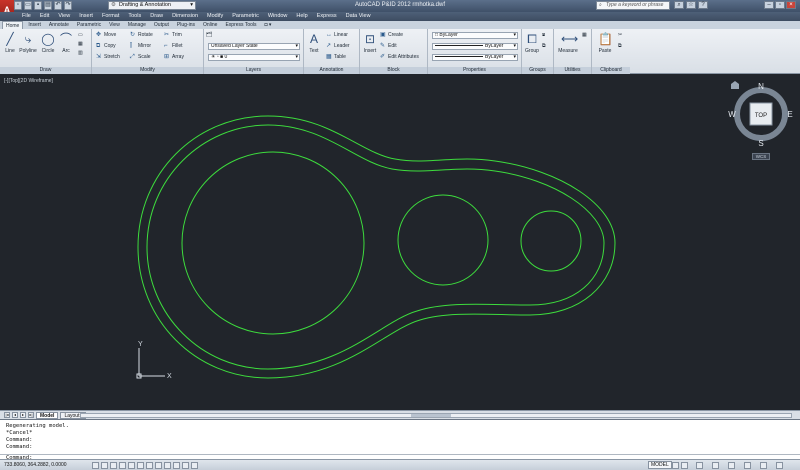  I want to click on color-dropdown: □ ByLayer ▾, so click(475, 35).